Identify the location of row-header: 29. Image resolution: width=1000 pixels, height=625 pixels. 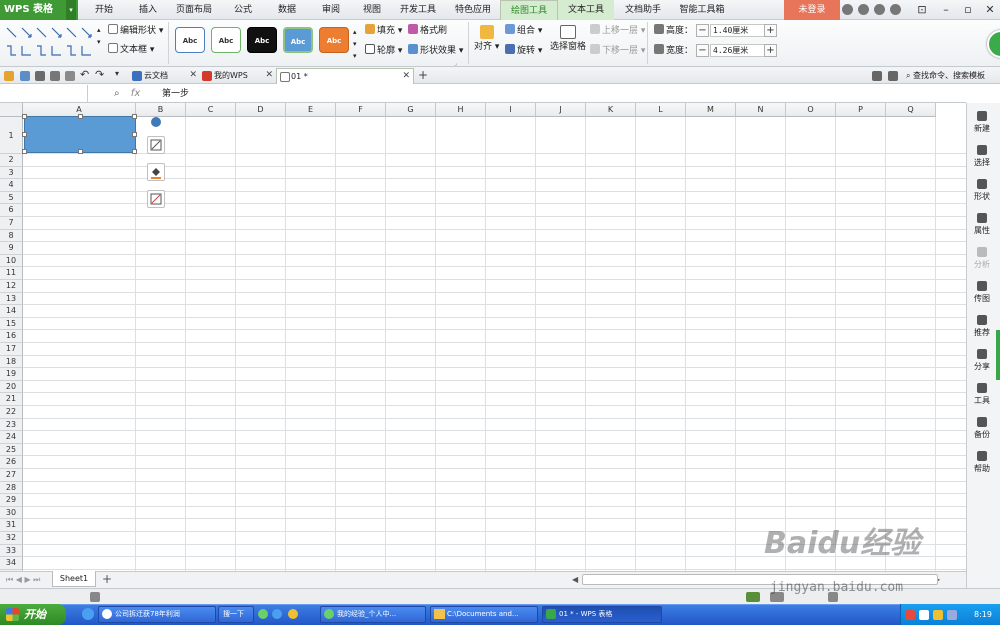
(11, 500).